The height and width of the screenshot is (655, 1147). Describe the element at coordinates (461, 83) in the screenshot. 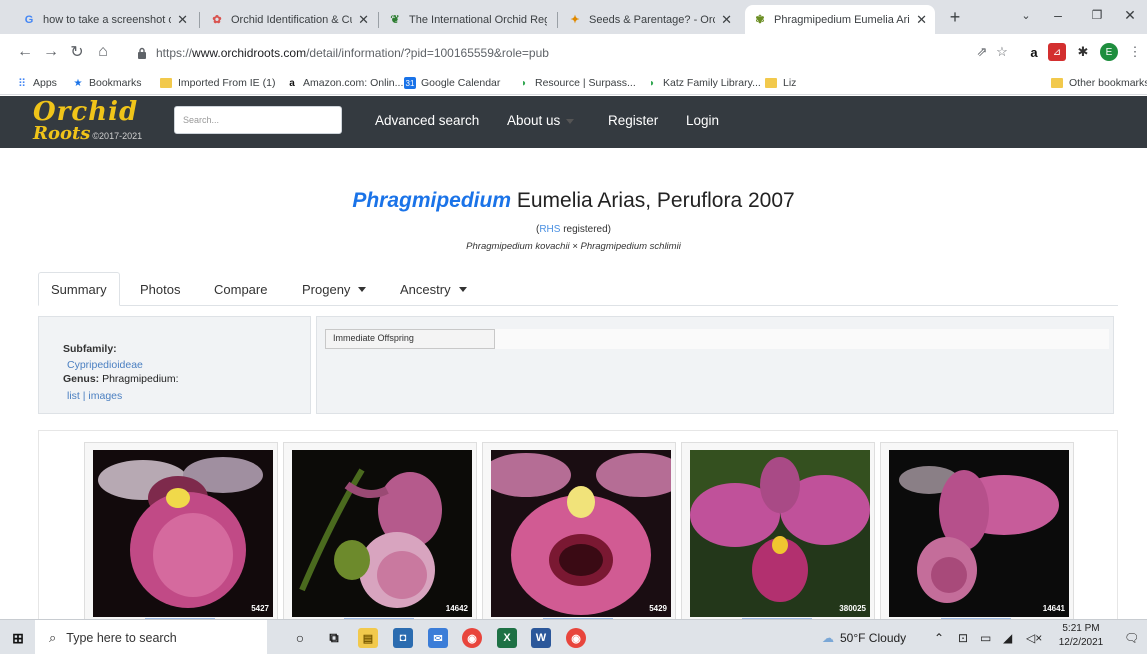

I see `bookmark-label: Google Calendar` at that location.